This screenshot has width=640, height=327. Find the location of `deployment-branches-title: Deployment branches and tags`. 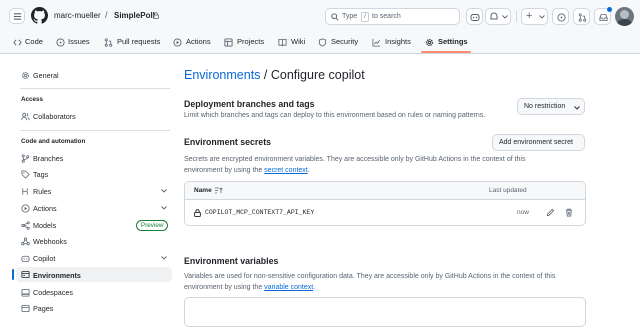

deployment-branches-title: Deployment branches and tags is located at coordinates (249, 104).